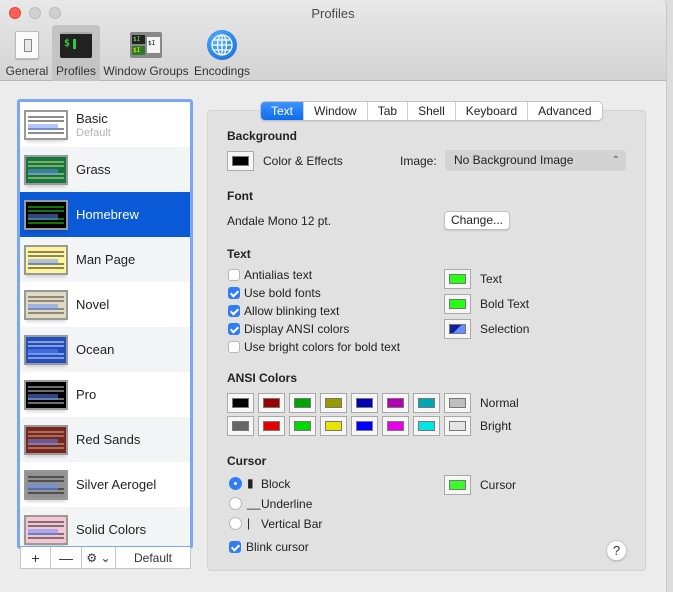 The width and height of the screenshot is (673, 592). I want to click on text-option-label: Antialias text, so click(278, 275).